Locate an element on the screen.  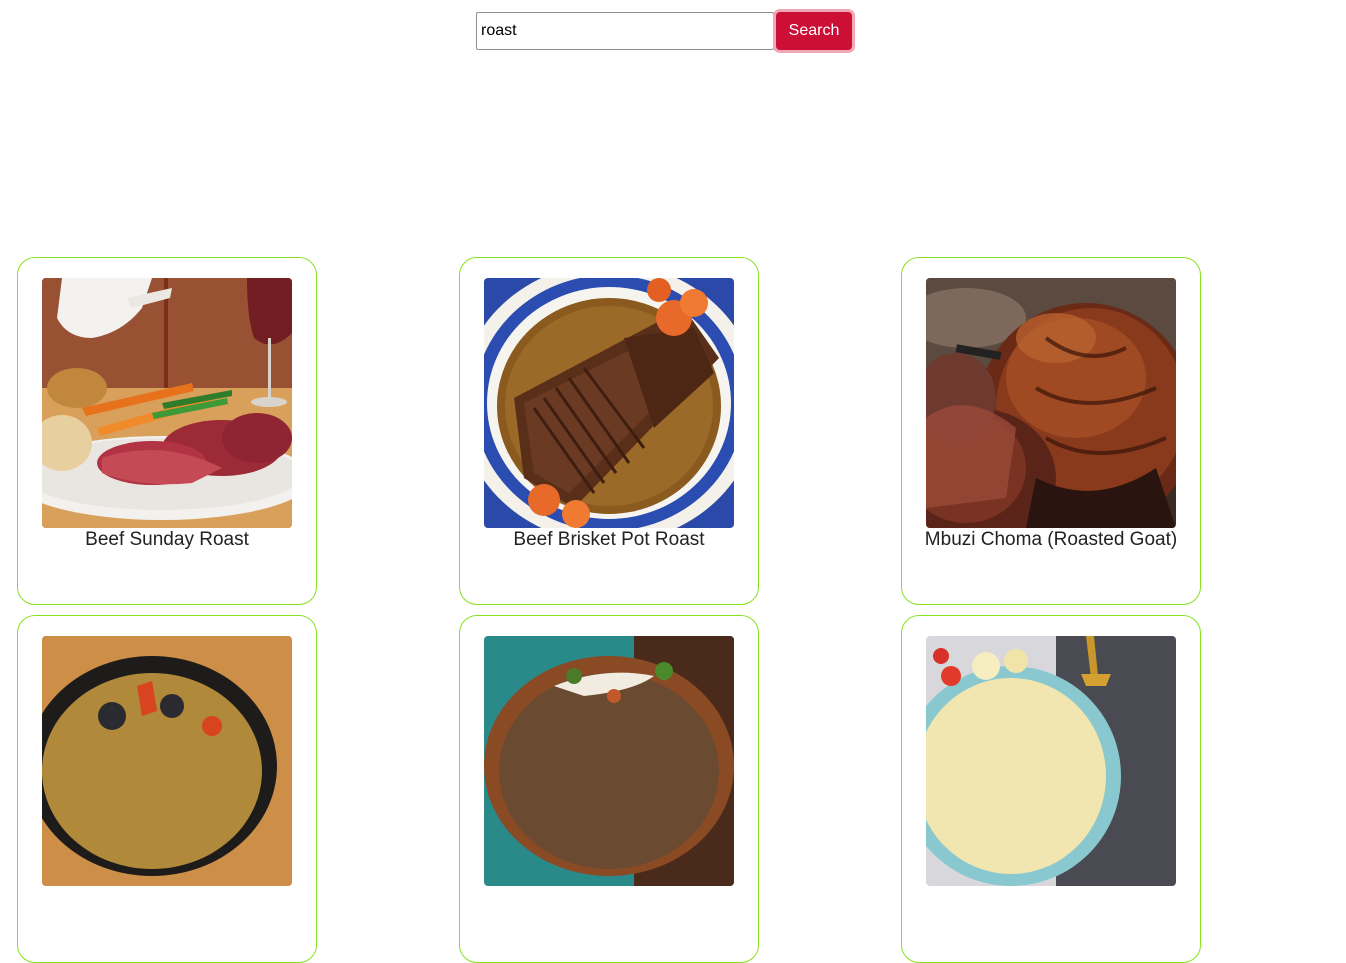
recipe-title: Beef Brisket Pot Roast is located at coordinates (609, 540).